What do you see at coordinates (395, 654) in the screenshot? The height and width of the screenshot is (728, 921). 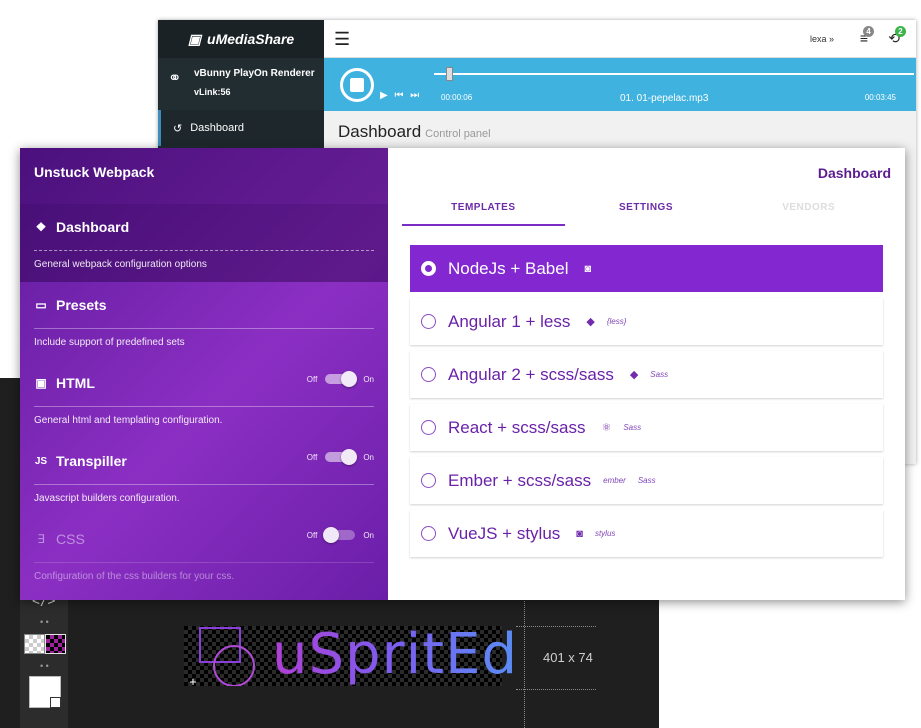 I see `sprite-logo-text: uSpritEd` at bounding box center [395, 654].